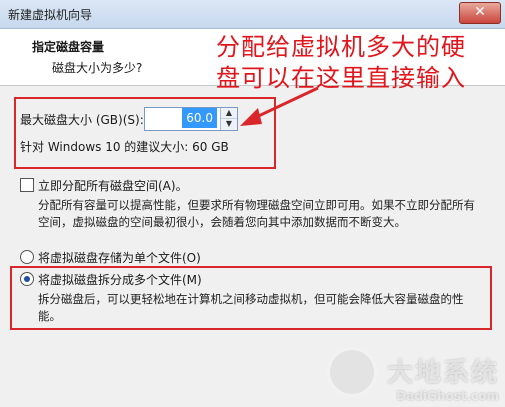 Image resolution: width=505 pixels, height=407 pixels. I want to click on watermark-brand: 大地系统, so click(442, 373).